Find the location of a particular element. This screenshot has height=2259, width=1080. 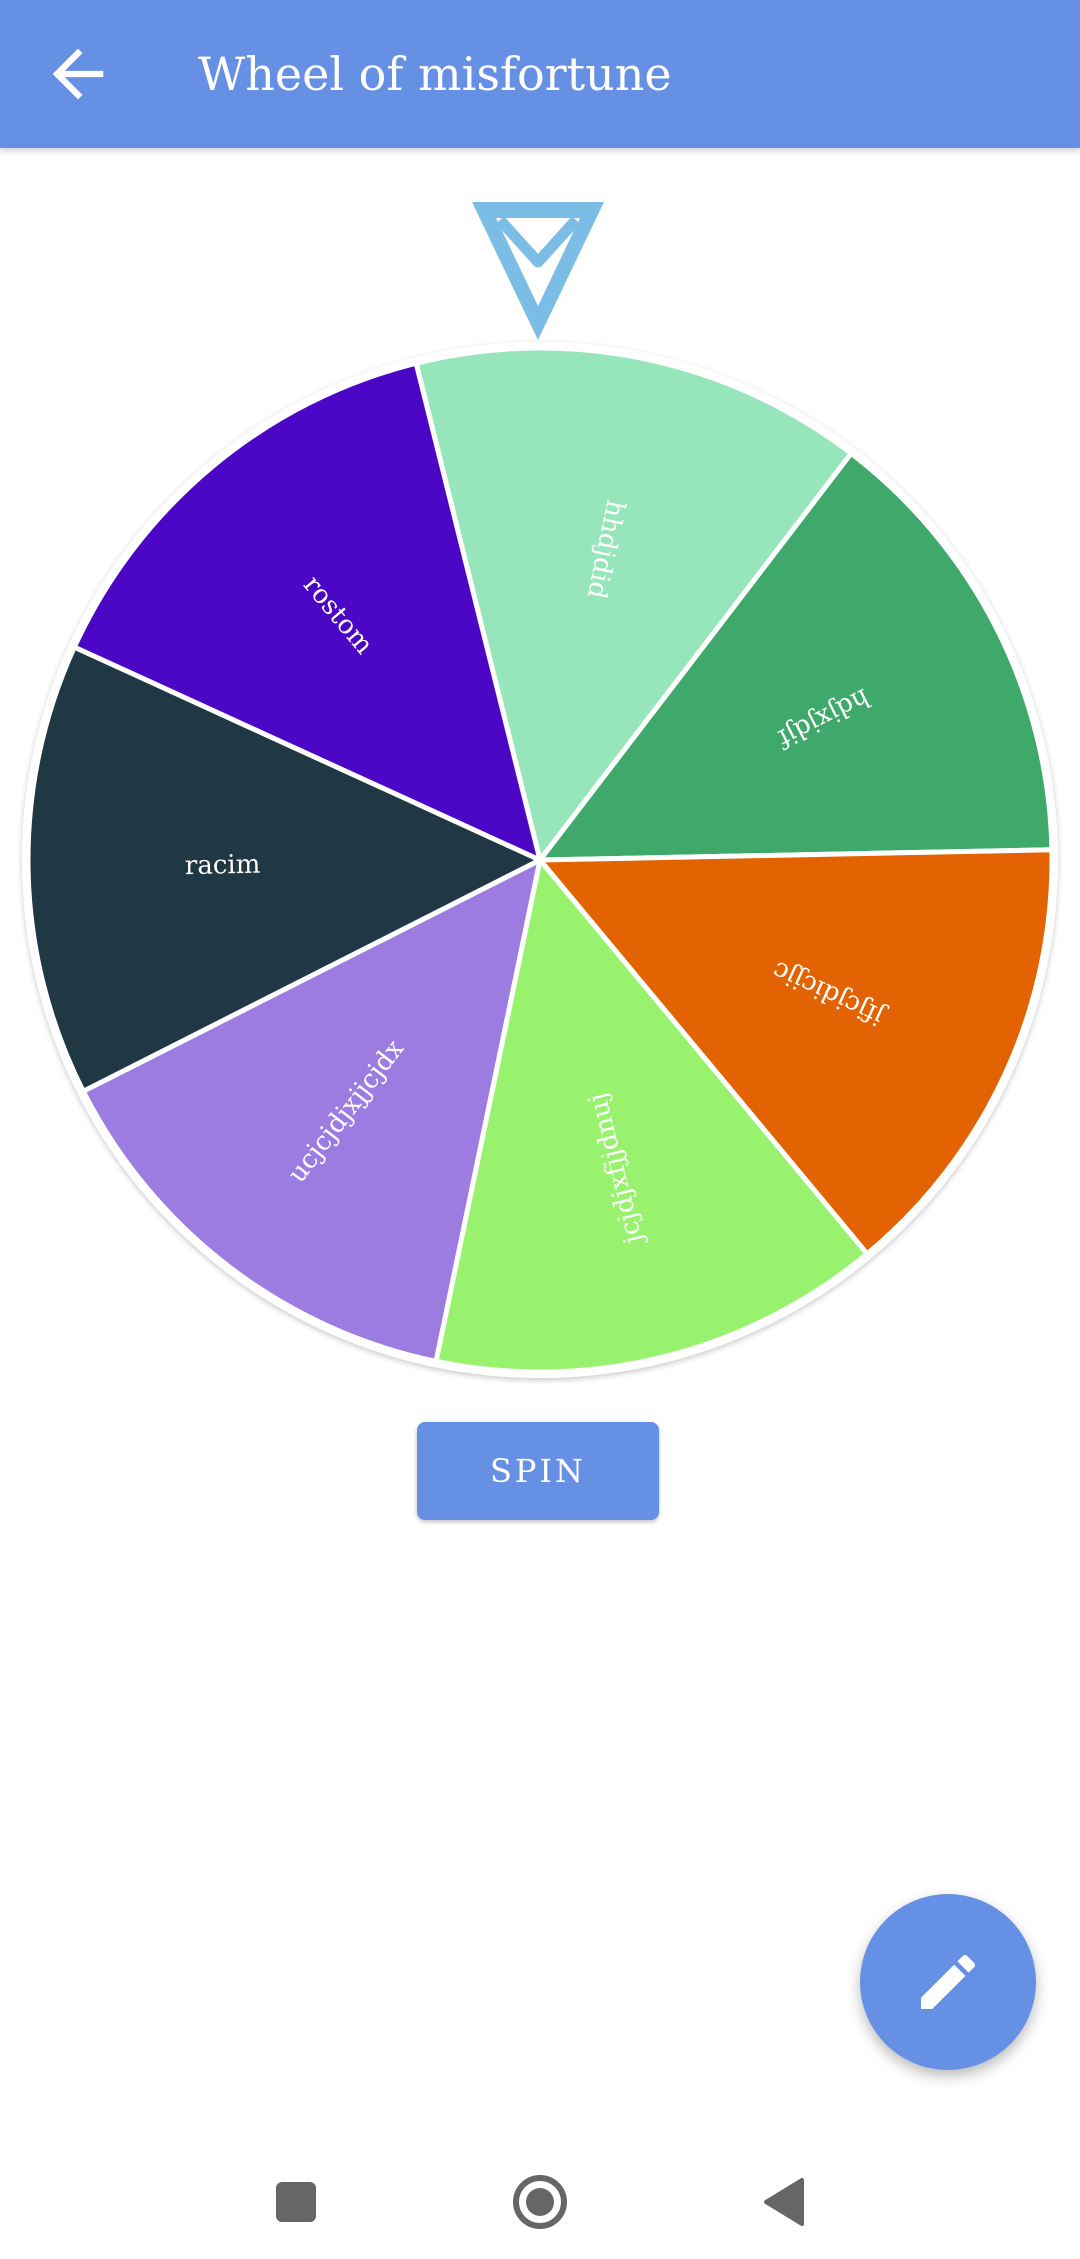

home-button is located at coordinates (540, 2202).